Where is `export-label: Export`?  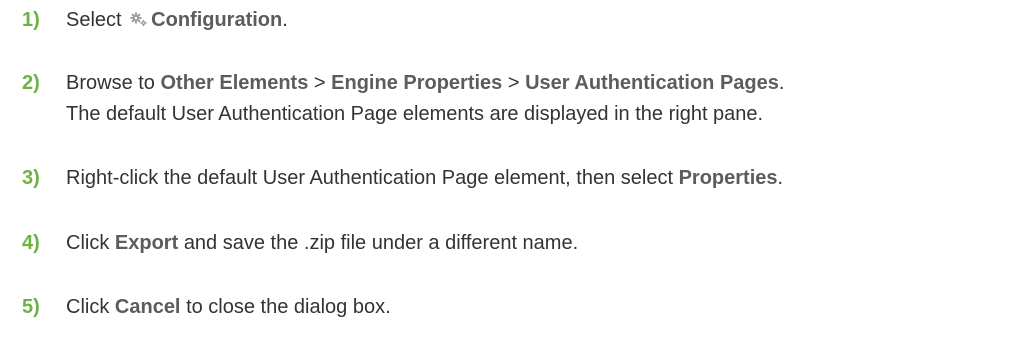
export-label: Export is located at coordinates (146, 243).